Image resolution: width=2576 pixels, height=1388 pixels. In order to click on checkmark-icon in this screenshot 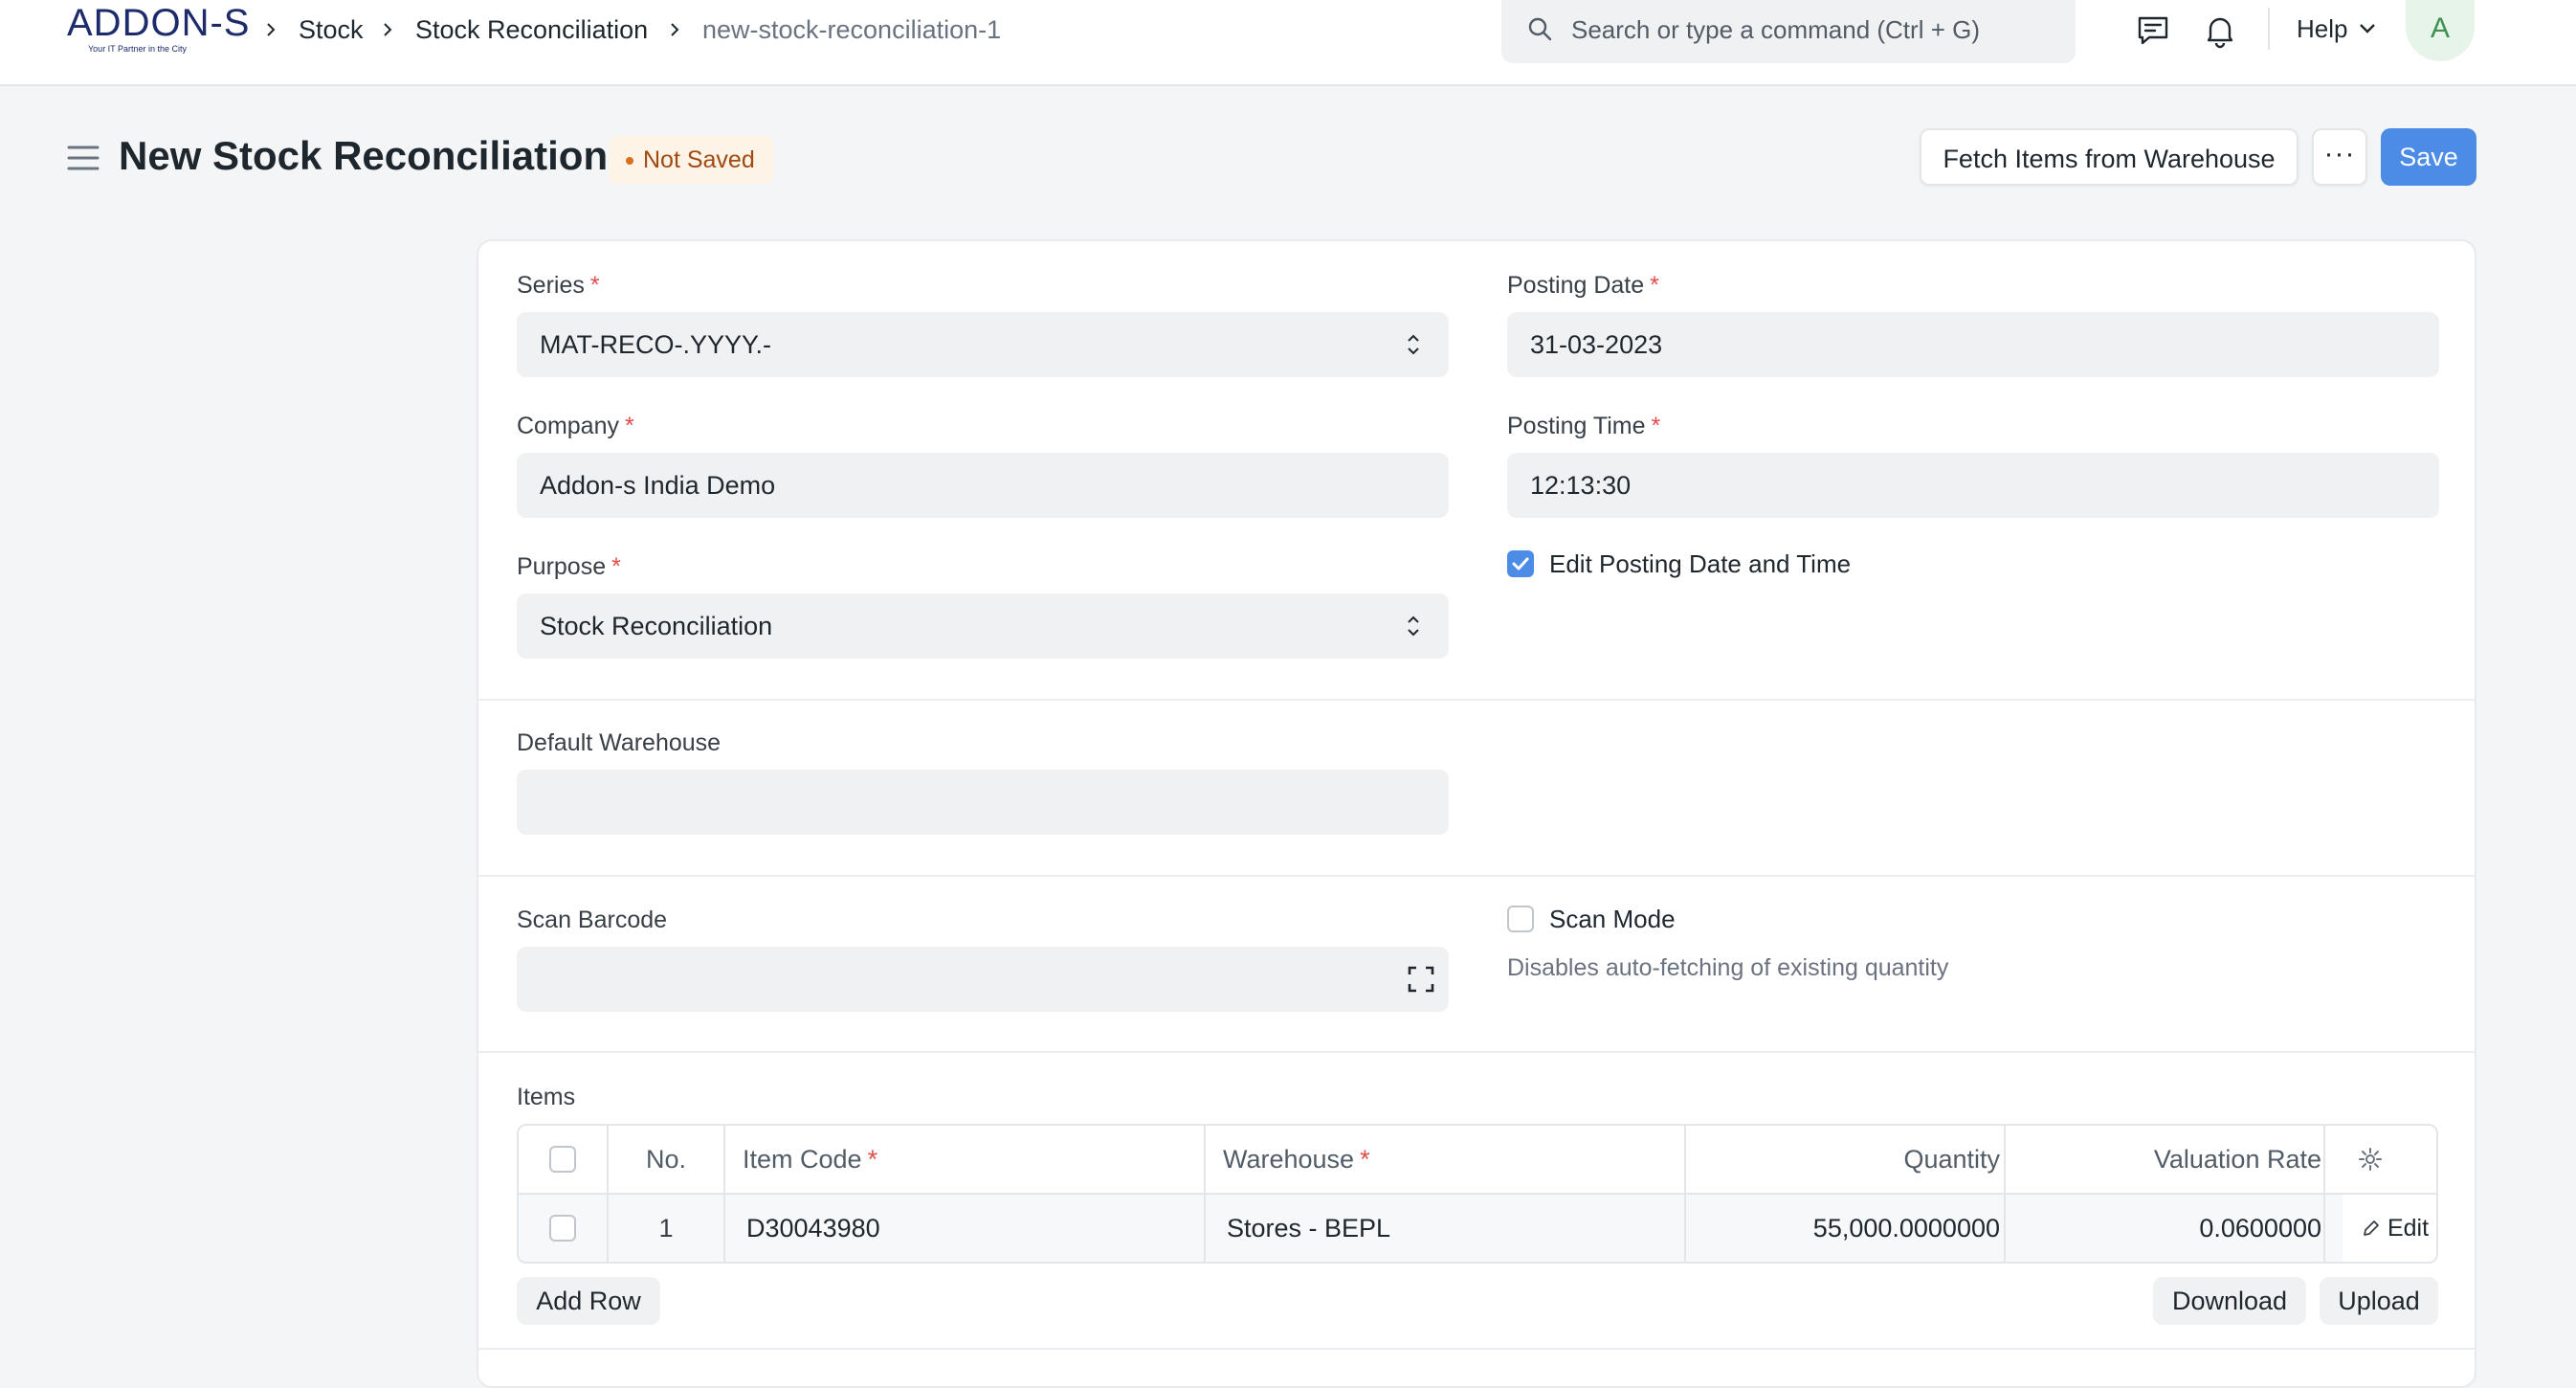, I will do `click(1520, 564)`.